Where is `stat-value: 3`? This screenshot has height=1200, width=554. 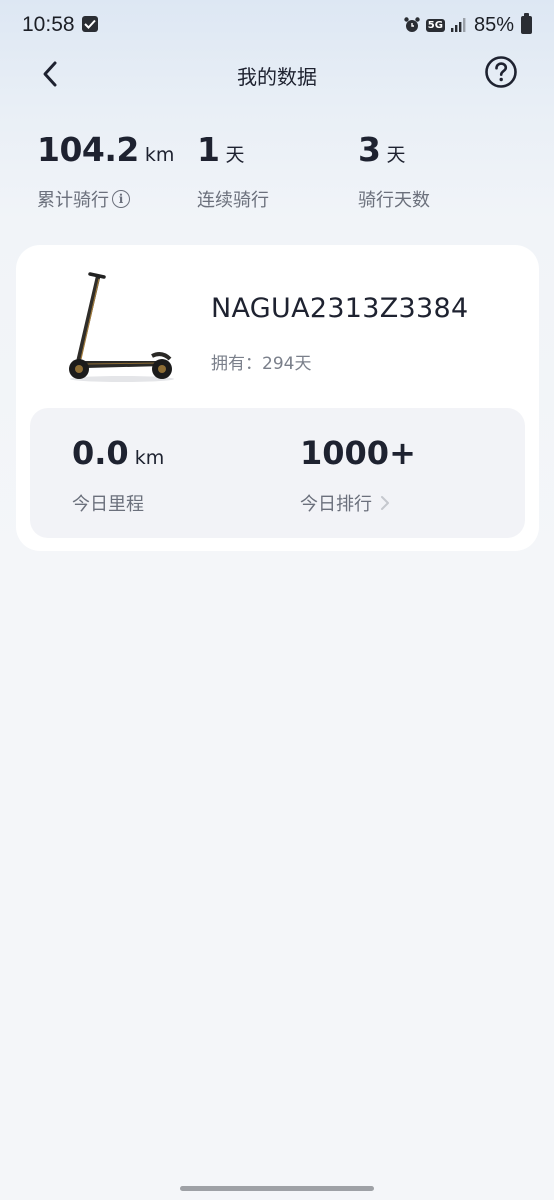 stat-value: 3 is located at coordinates (369, 149).